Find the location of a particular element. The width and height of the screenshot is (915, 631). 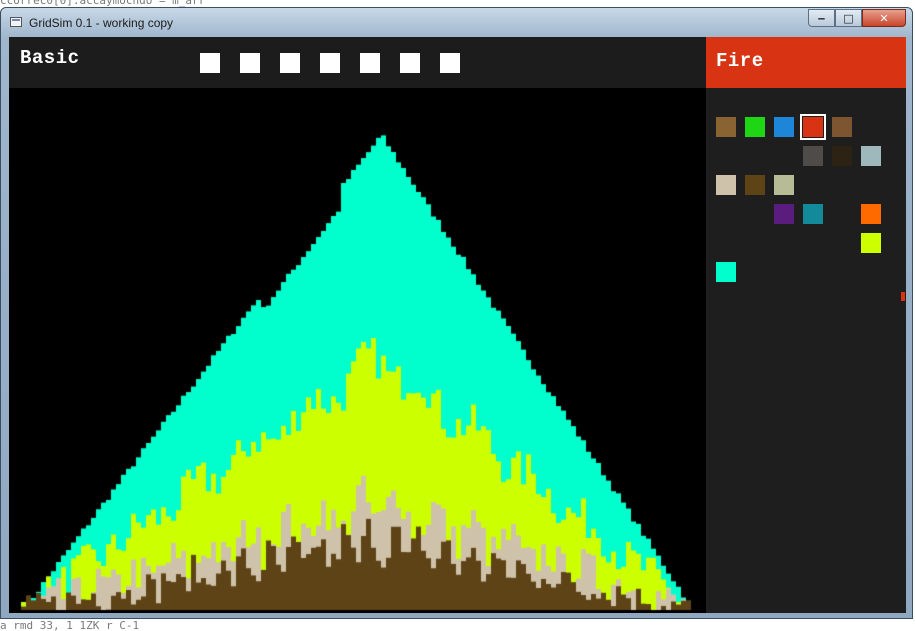

top-toolbar: Basic is located at coordinates (357, 62).